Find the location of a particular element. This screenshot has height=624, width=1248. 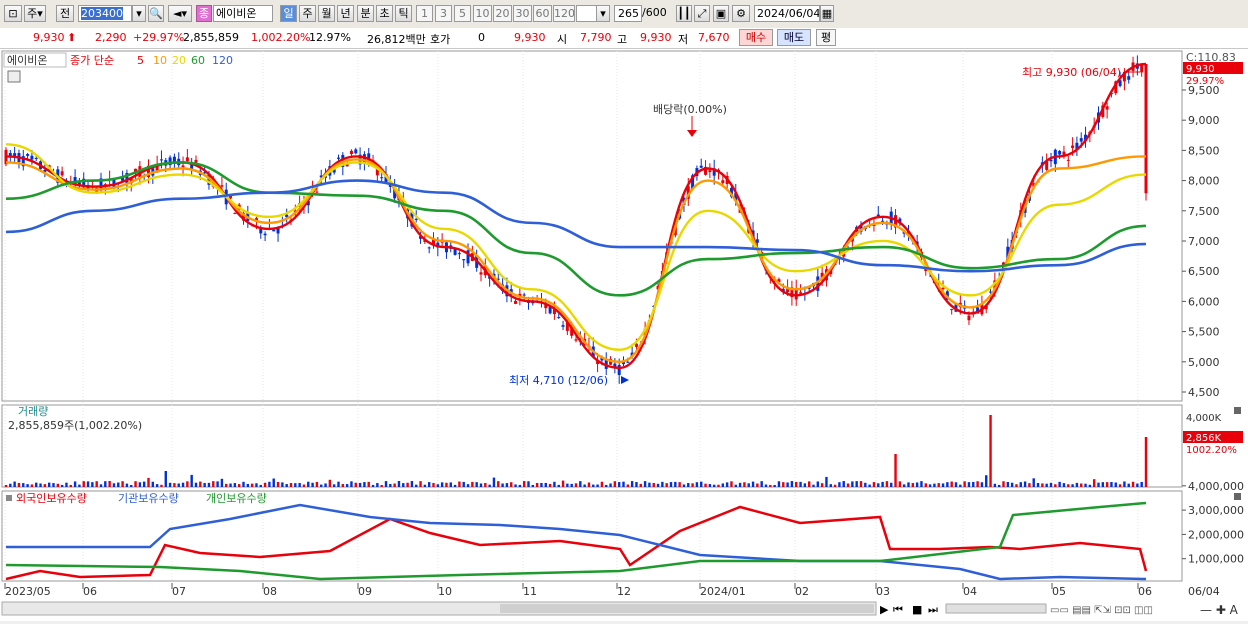

stock-name: 에이비온 is located at coordinates (243, 13).